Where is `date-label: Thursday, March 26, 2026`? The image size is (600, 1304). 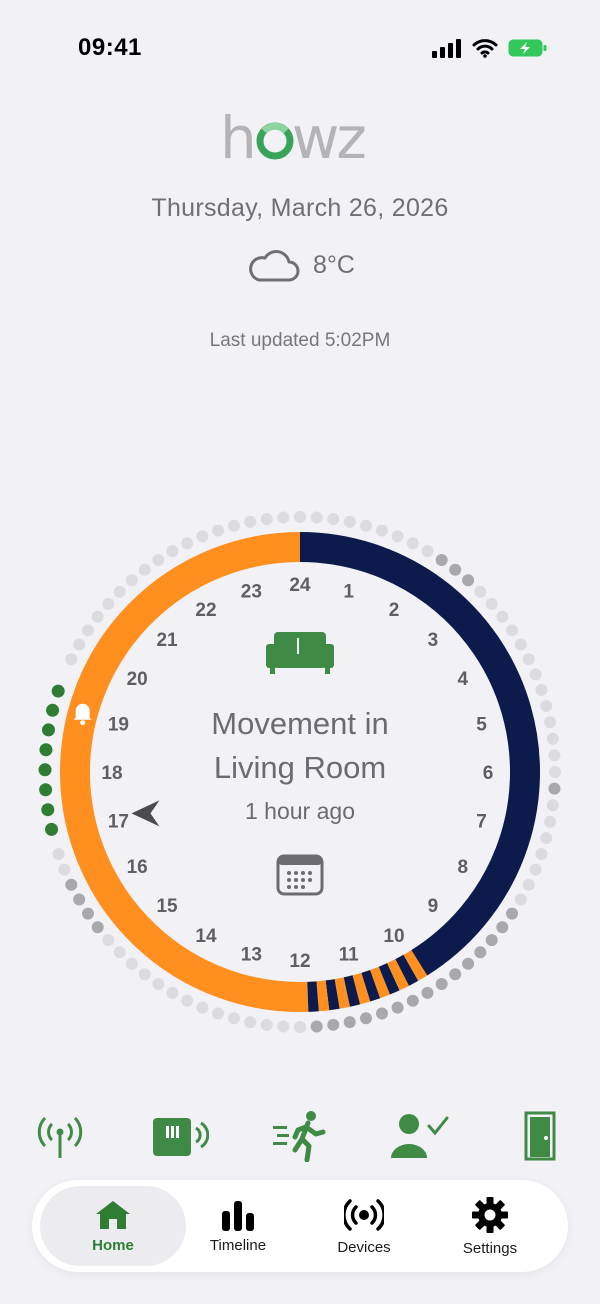 date-label: Thursday, March 26, 2026 is located at coordinates (300, 208).